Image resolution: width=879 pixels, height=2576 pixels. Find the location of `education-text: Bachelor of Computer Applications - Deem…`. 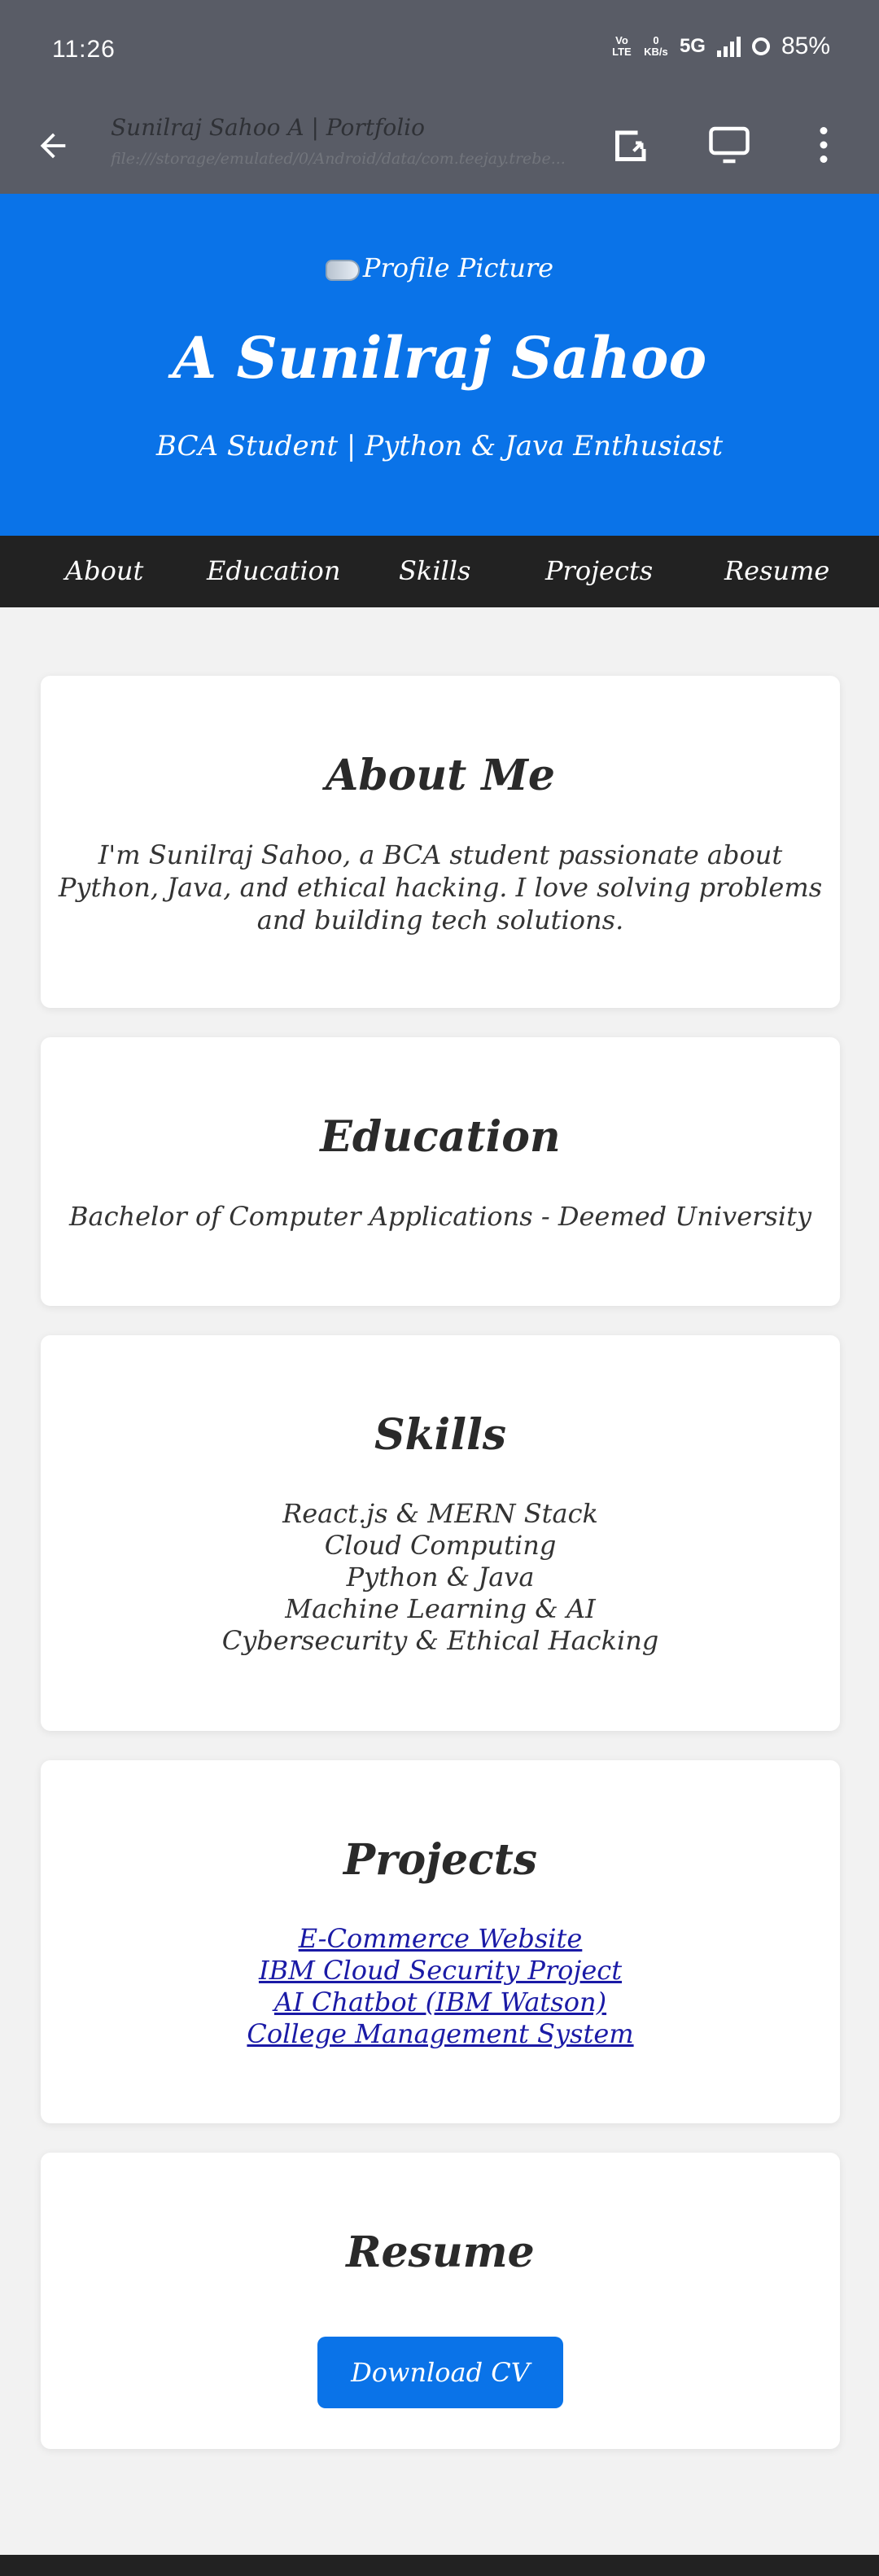

education-text: Bachelor of Computer Applications - Deem… is located at coordinates (440, 1216).